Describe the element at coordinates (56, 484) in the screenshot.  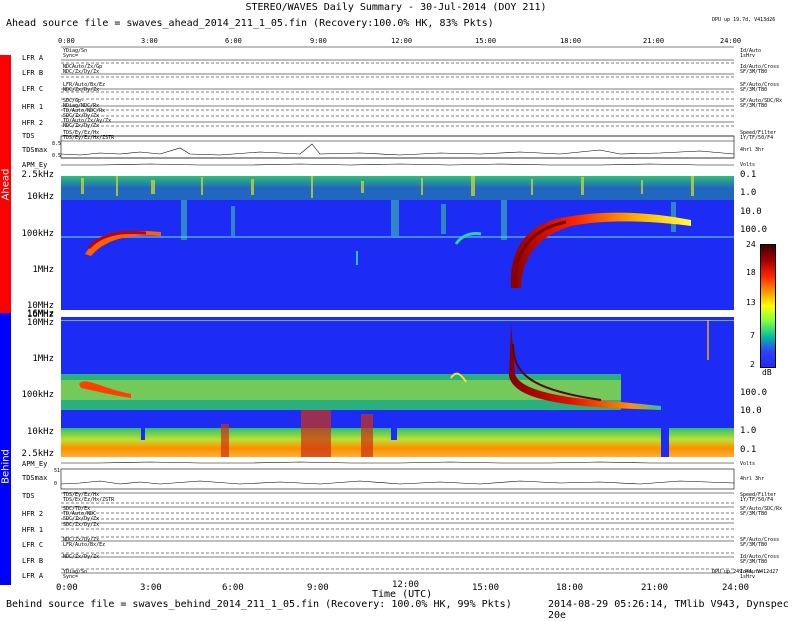
I see `tdsmax-axis-bottom: 0` at that location.